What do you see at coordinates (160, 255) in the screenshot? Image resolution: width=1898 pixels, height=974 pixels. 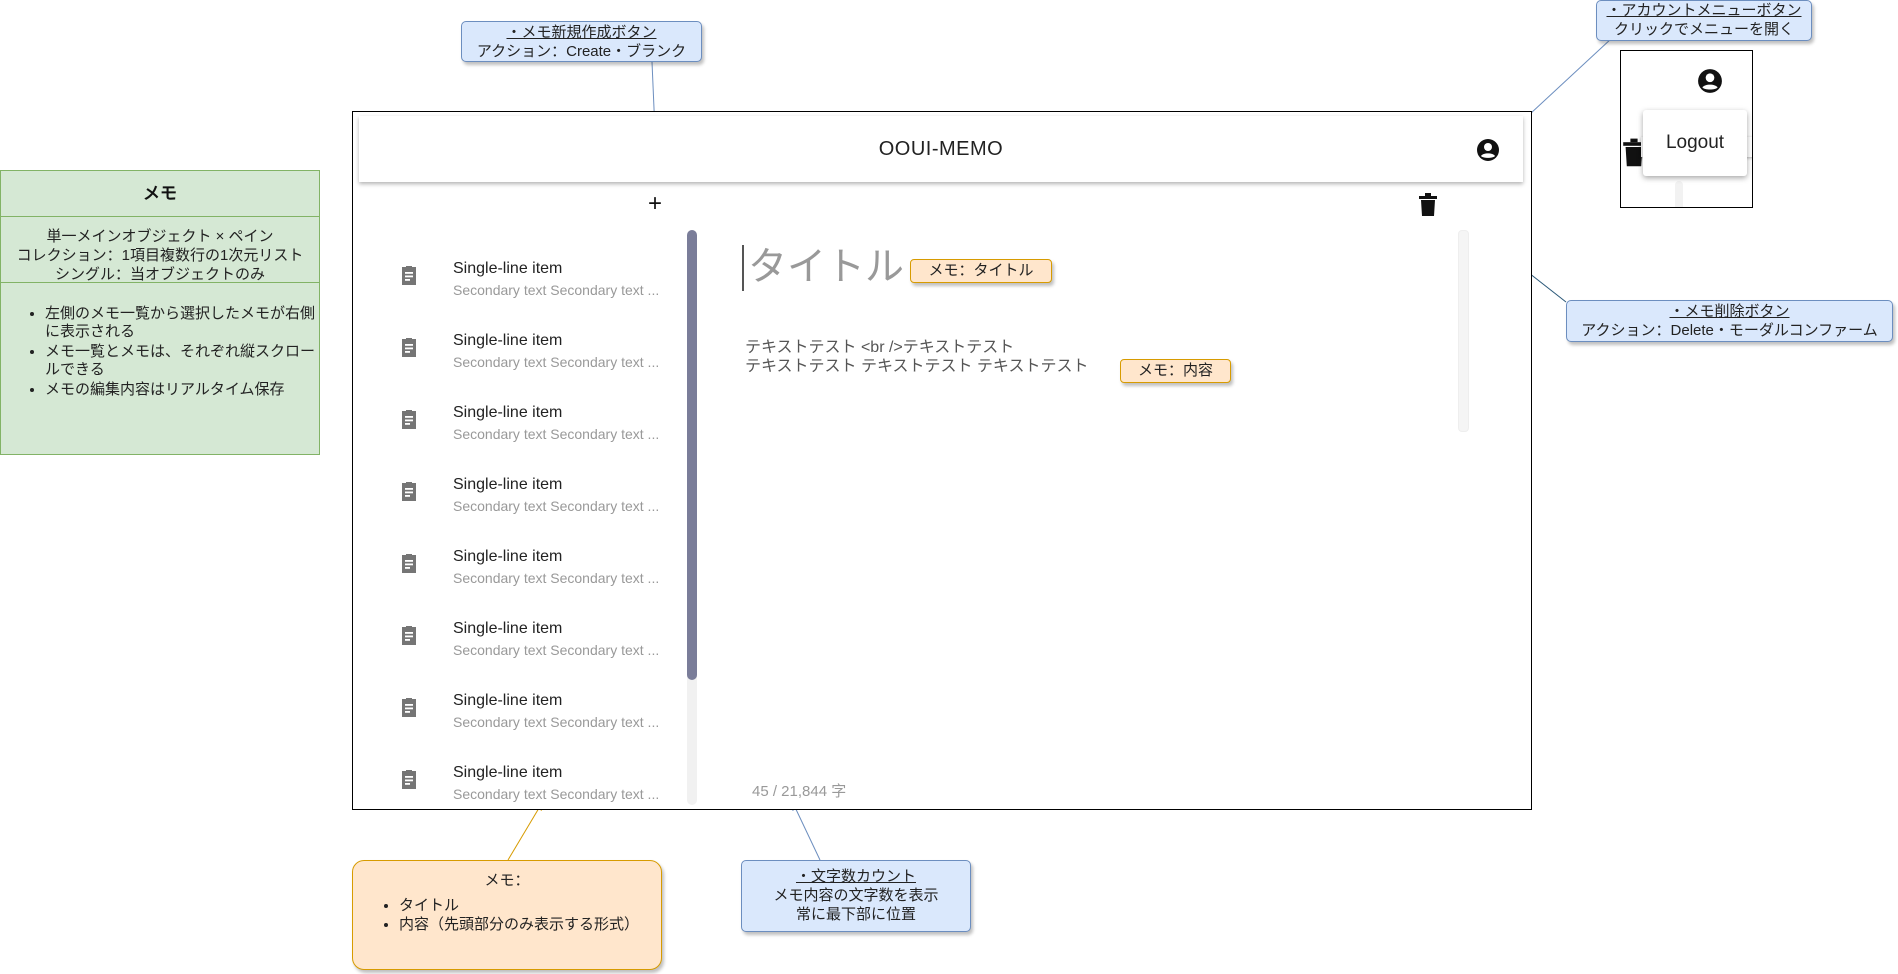 I see `spec-line: コレクション：1項目複数行の1次元リスト` at bounding box center [160, 255].